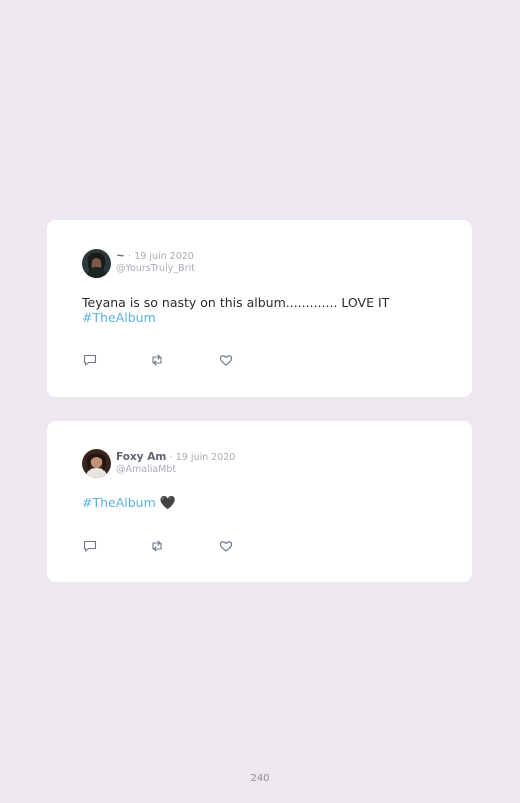 Image resolution: width=520 pixels, height=803 pixels. Describe the element at coordinates (167, 503) in the screenshot. I see `black-heart-emoji: 🖤` at that location.